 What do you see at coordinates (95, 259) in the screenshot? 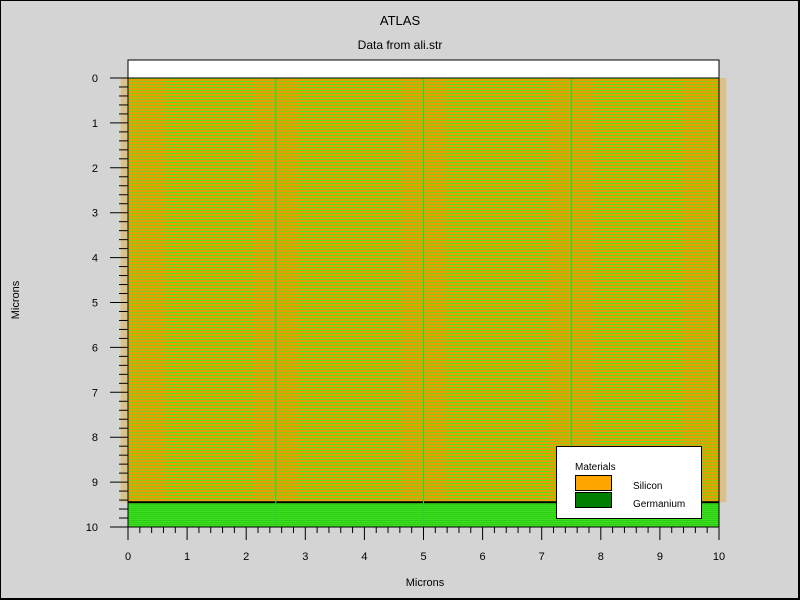
I see `y-tick-label: 4` at bounding box center [95, 259].